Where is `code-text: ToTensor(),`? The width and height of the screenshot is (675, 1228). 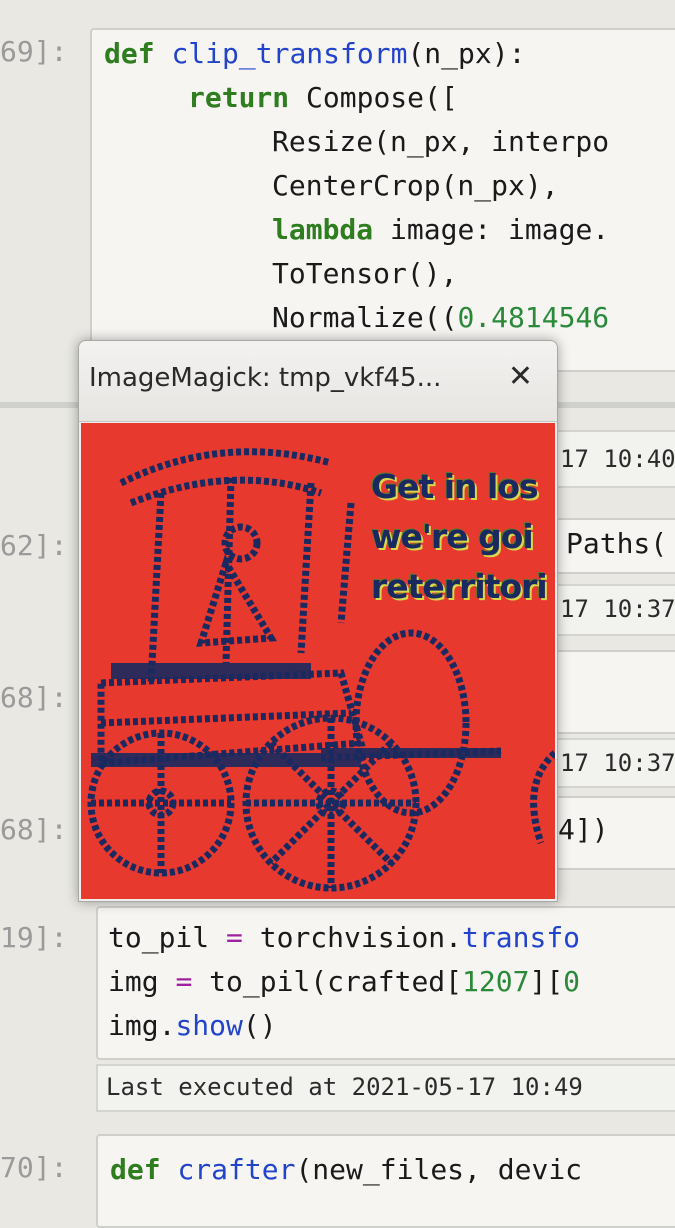 code-text: ToTensor(), is located at coordinates (365, 273).